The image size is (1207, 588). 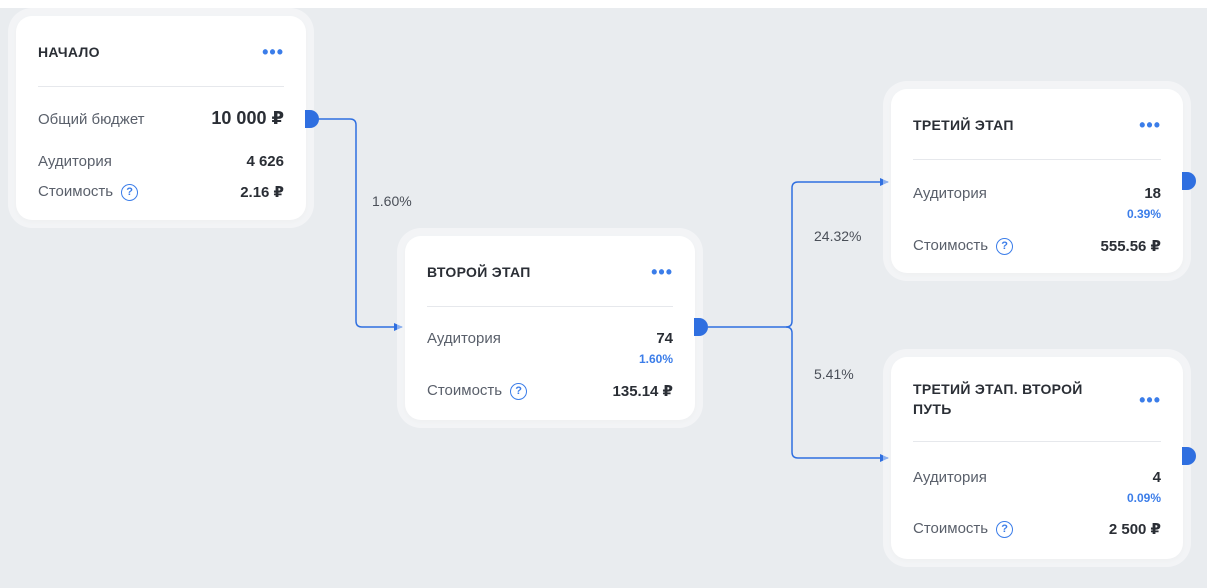 What do you see at coordinates (834, 374) in the screenshot?
I see `edge-label-second-to-third-alt: 5.41%` at bounding box center [834, 374].